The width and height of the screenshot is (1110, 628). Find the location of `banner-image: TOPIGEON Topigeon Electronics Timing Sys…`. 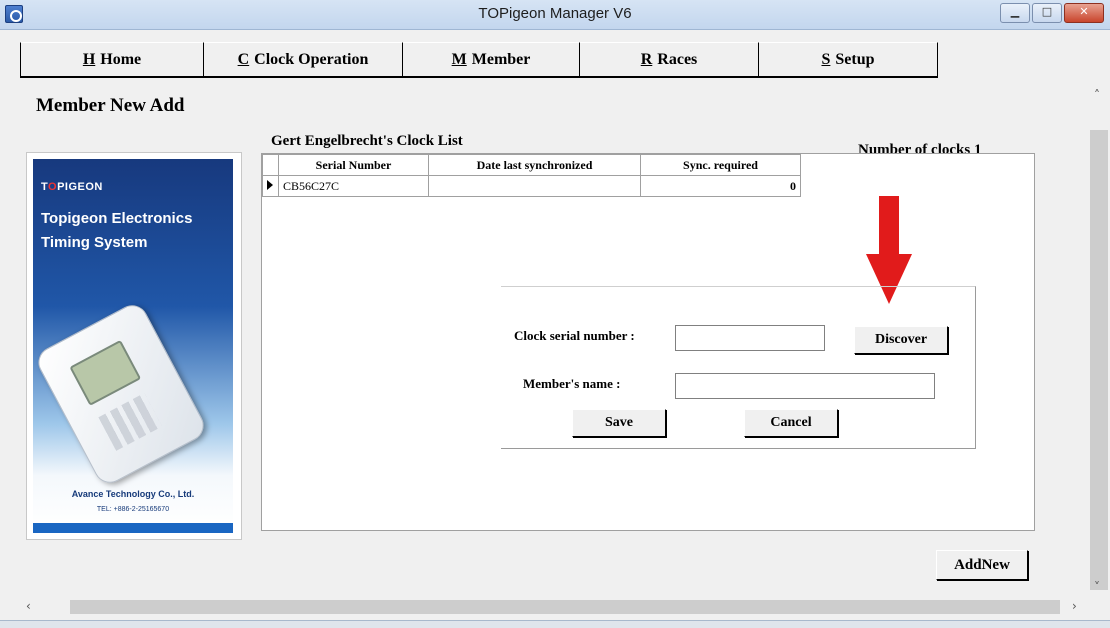

banner-image: TOPIGEON Topigeon Electronics Timing Sys… is located at coordinates (133, 343).